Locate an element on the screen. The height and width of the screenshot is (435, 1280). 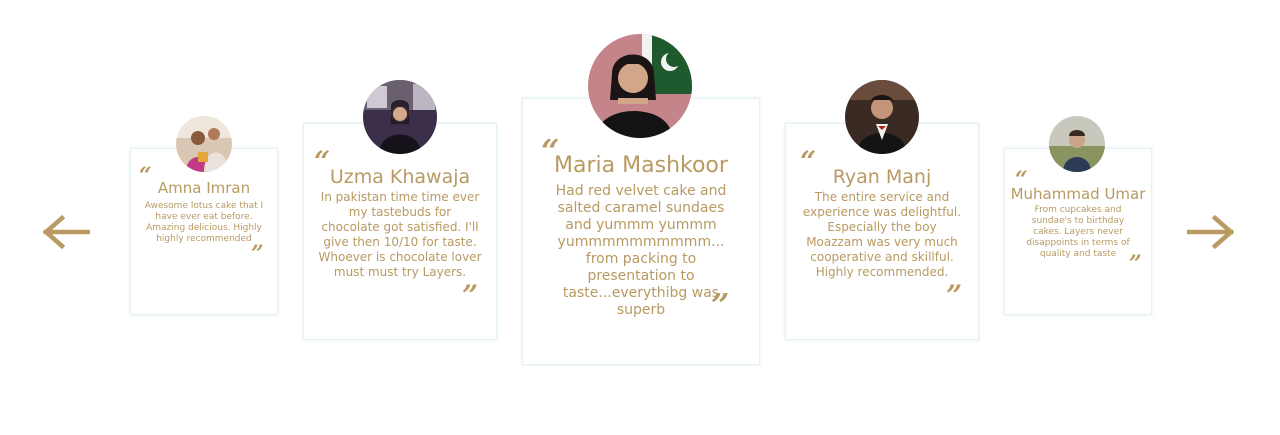
carousel-prev-button is located at coordinates (65, 232).